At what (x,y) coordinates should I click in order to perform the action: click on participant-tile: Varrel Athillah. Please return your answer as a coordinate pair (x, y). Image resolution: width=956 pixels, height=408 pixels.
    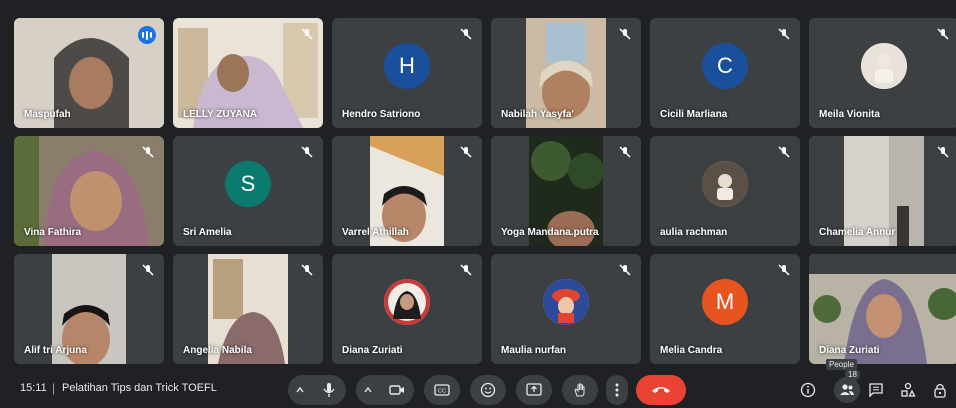
    Looking at the image, I should click on (407, 191).